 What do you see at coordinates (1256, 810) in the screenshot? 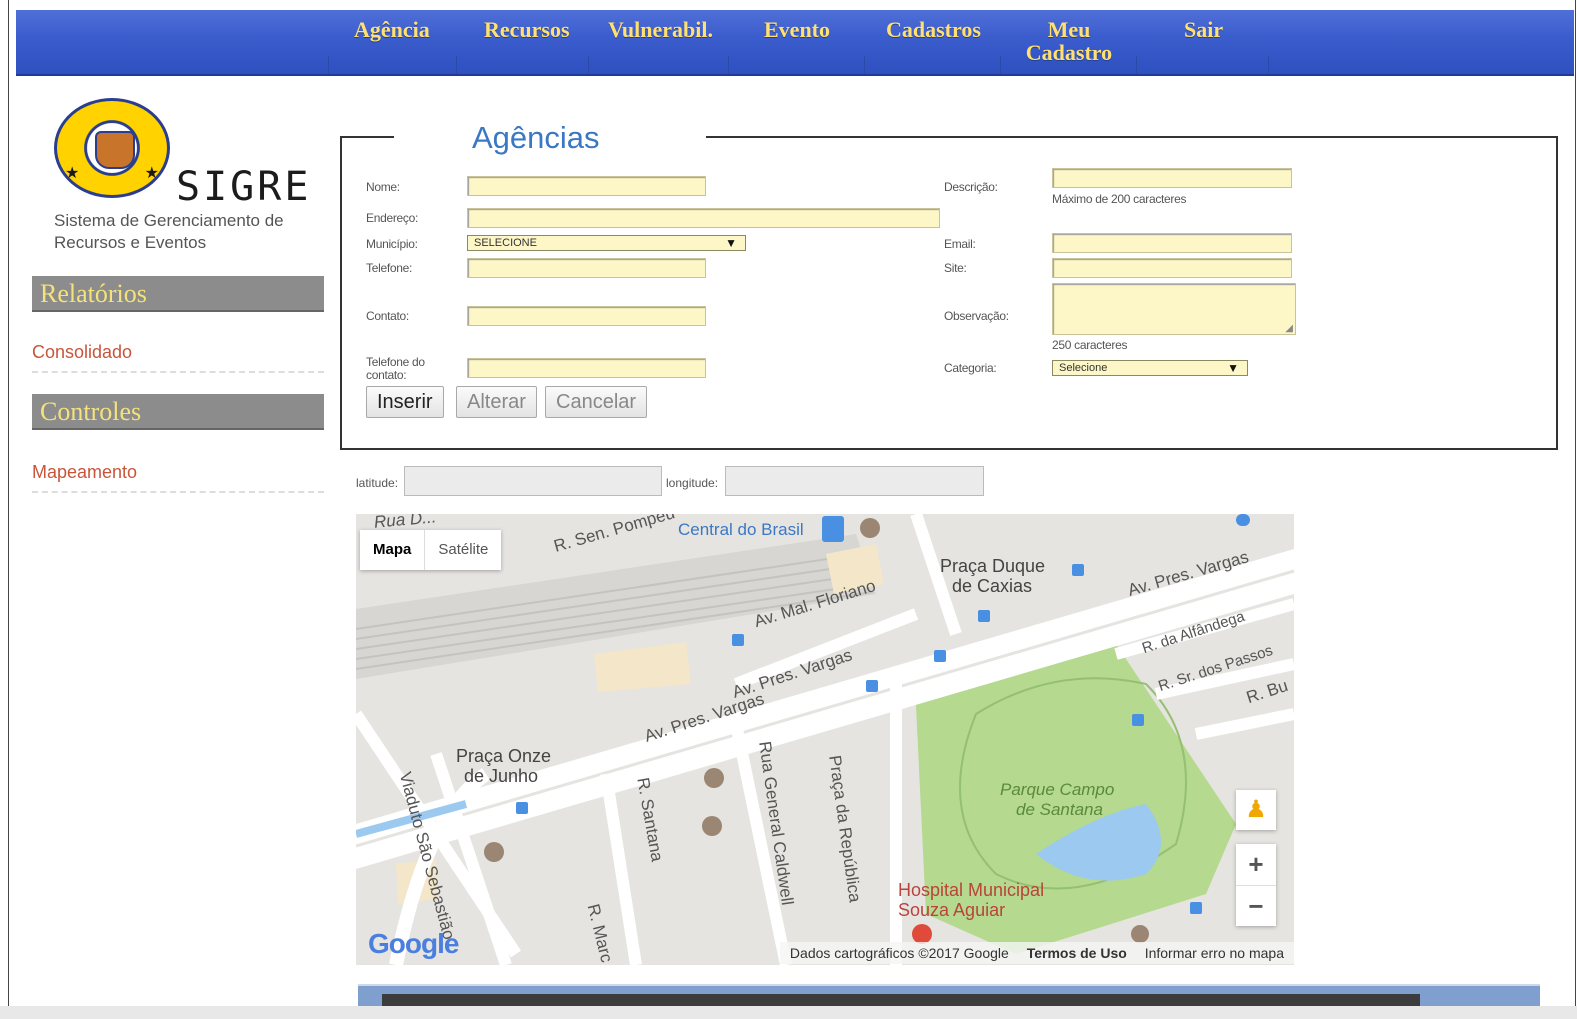
I see `street-view-pegman-icon: ♟` at bounding box center [1256, 810].